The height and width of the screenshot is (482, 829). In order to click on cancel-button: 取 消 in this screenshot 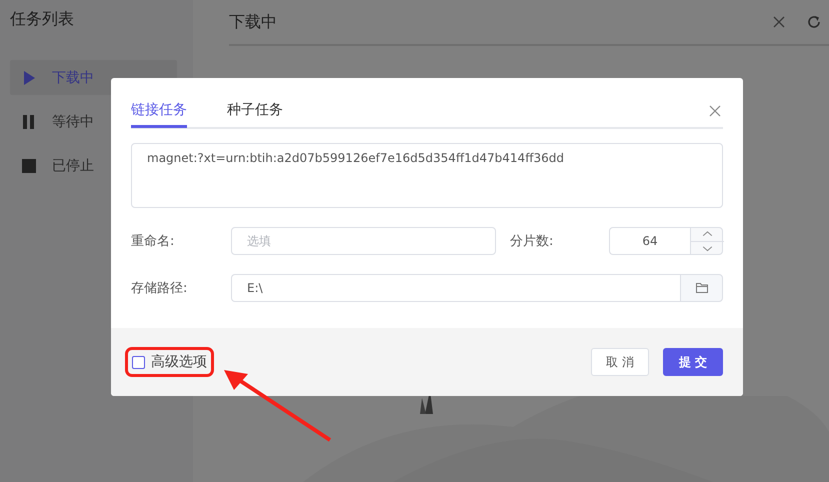, I will do `click(619, 362)`.